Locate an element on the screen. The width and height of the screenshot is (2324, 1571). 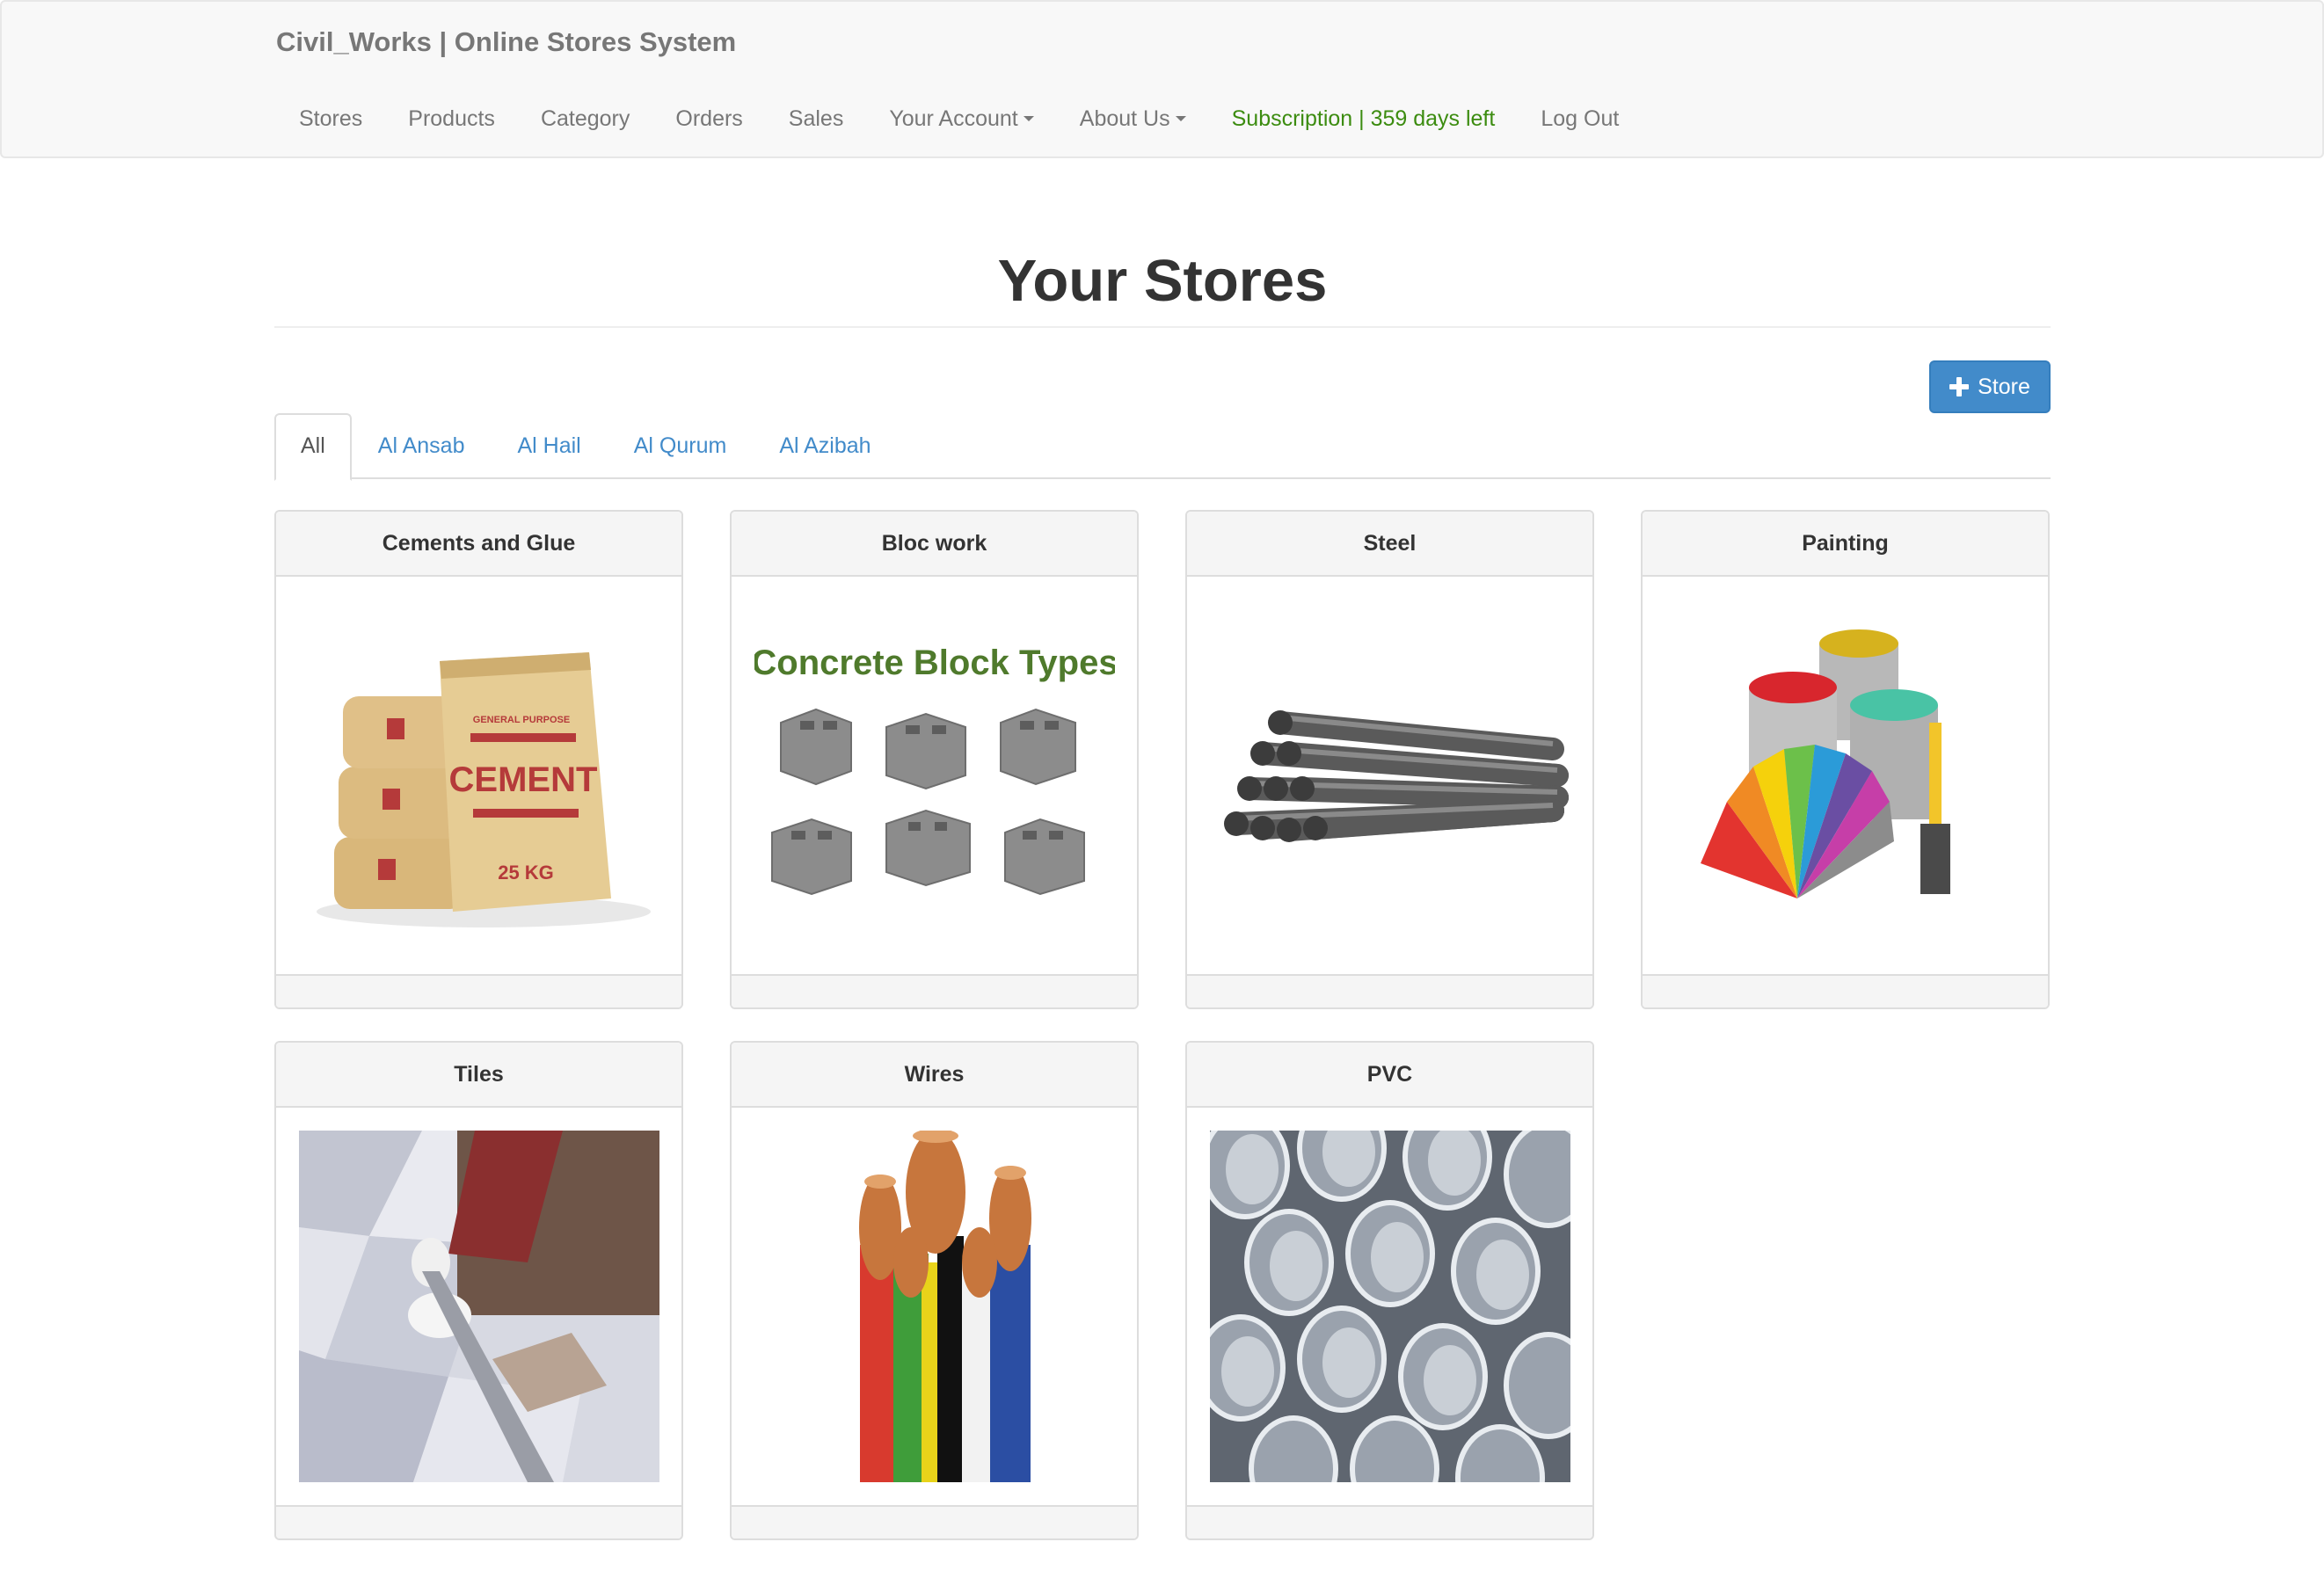
cement-bags-image: GENERAL PURPOSE CEMENT 25 KG is located at coordinates (484, 789).